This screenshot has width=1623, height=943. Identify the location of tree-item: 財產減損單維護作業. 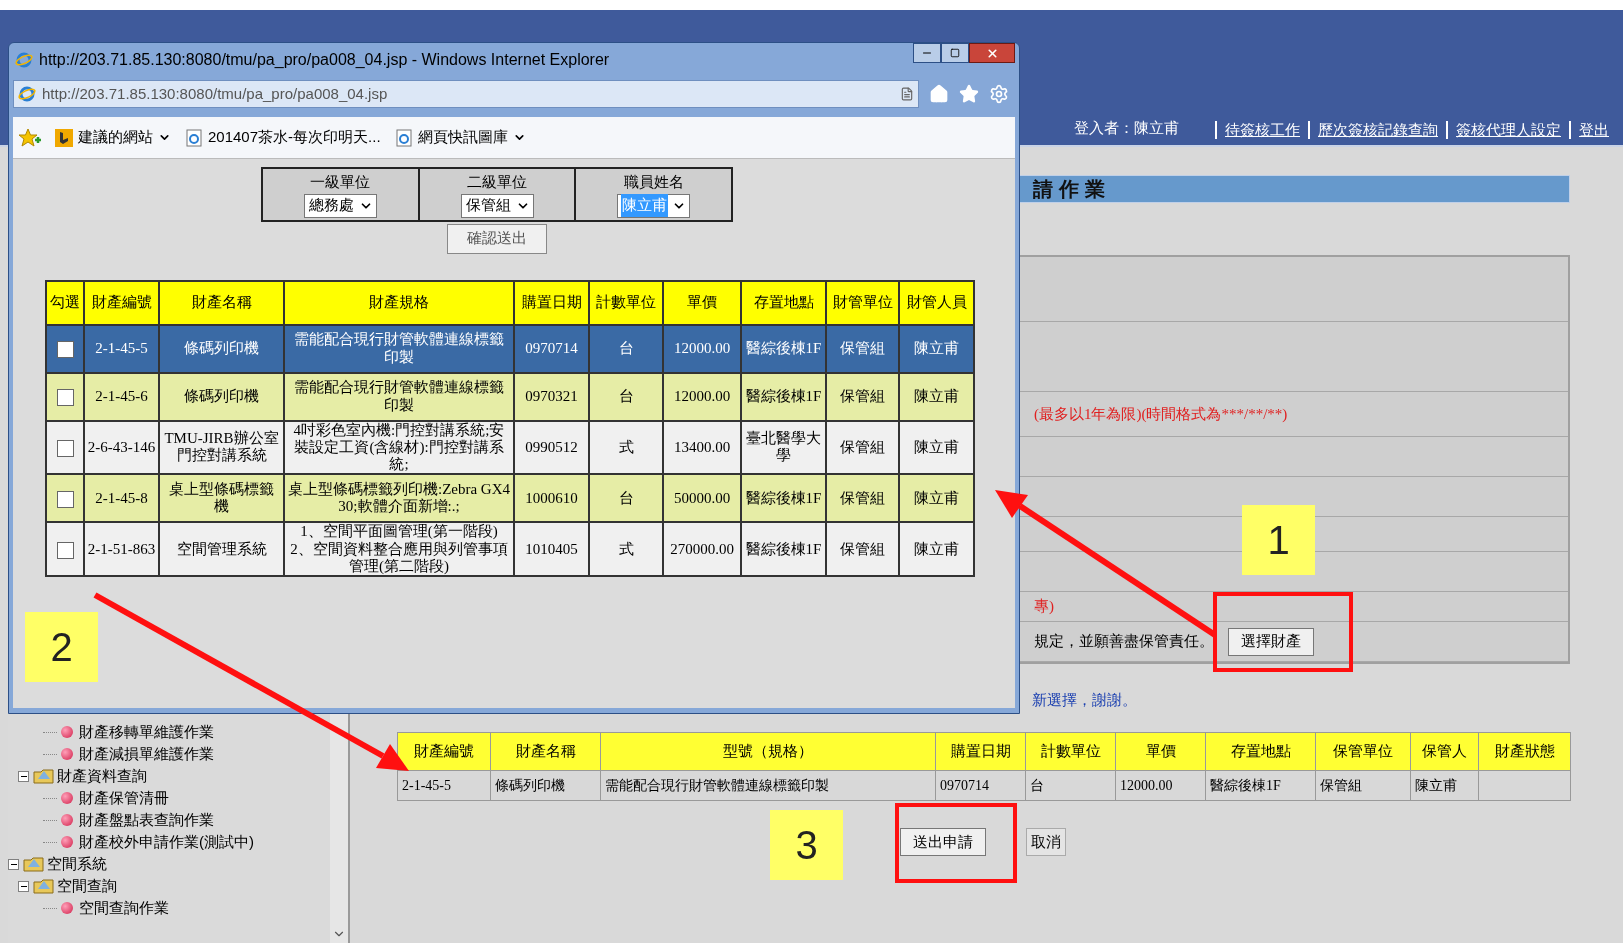
(146, 754).